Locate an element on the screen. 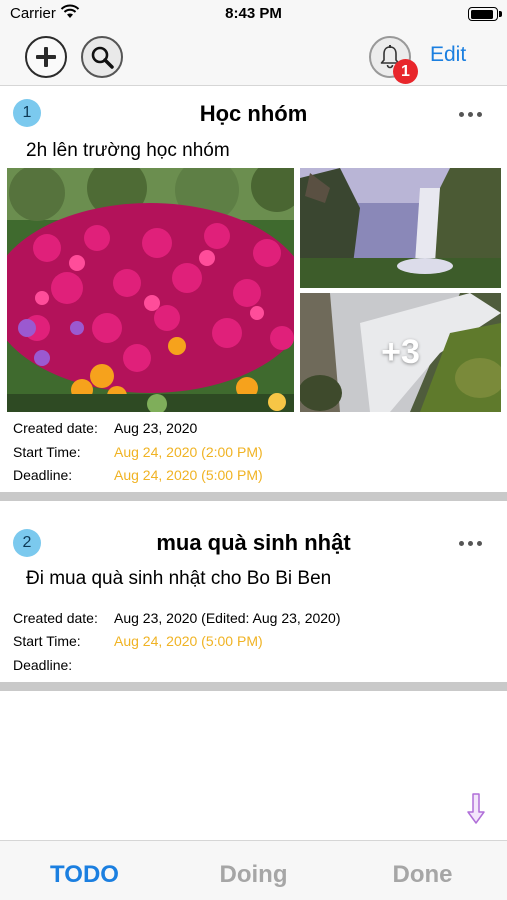  add-task-button is located at coordinates (46, 57).